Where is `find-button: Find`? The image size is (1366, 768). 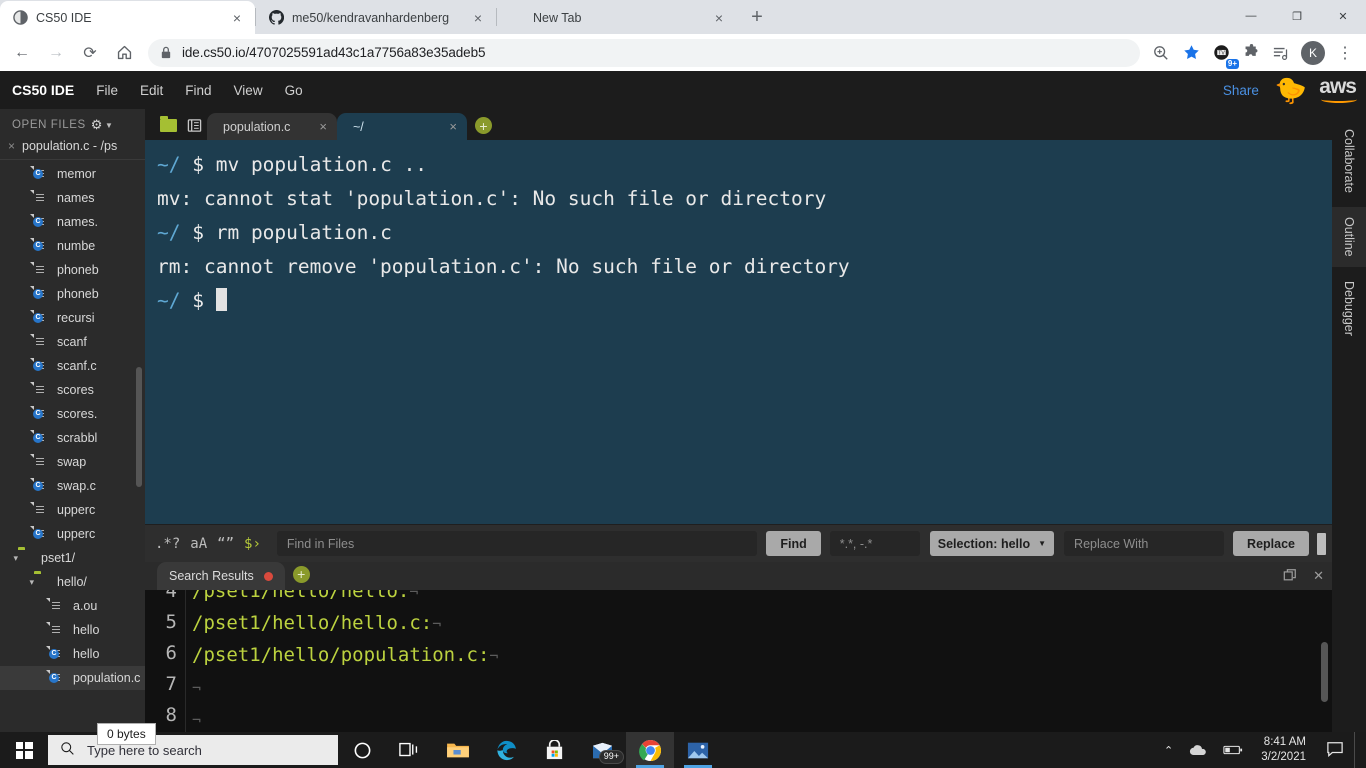 find-button: Find is located at coordinates (793, 543).